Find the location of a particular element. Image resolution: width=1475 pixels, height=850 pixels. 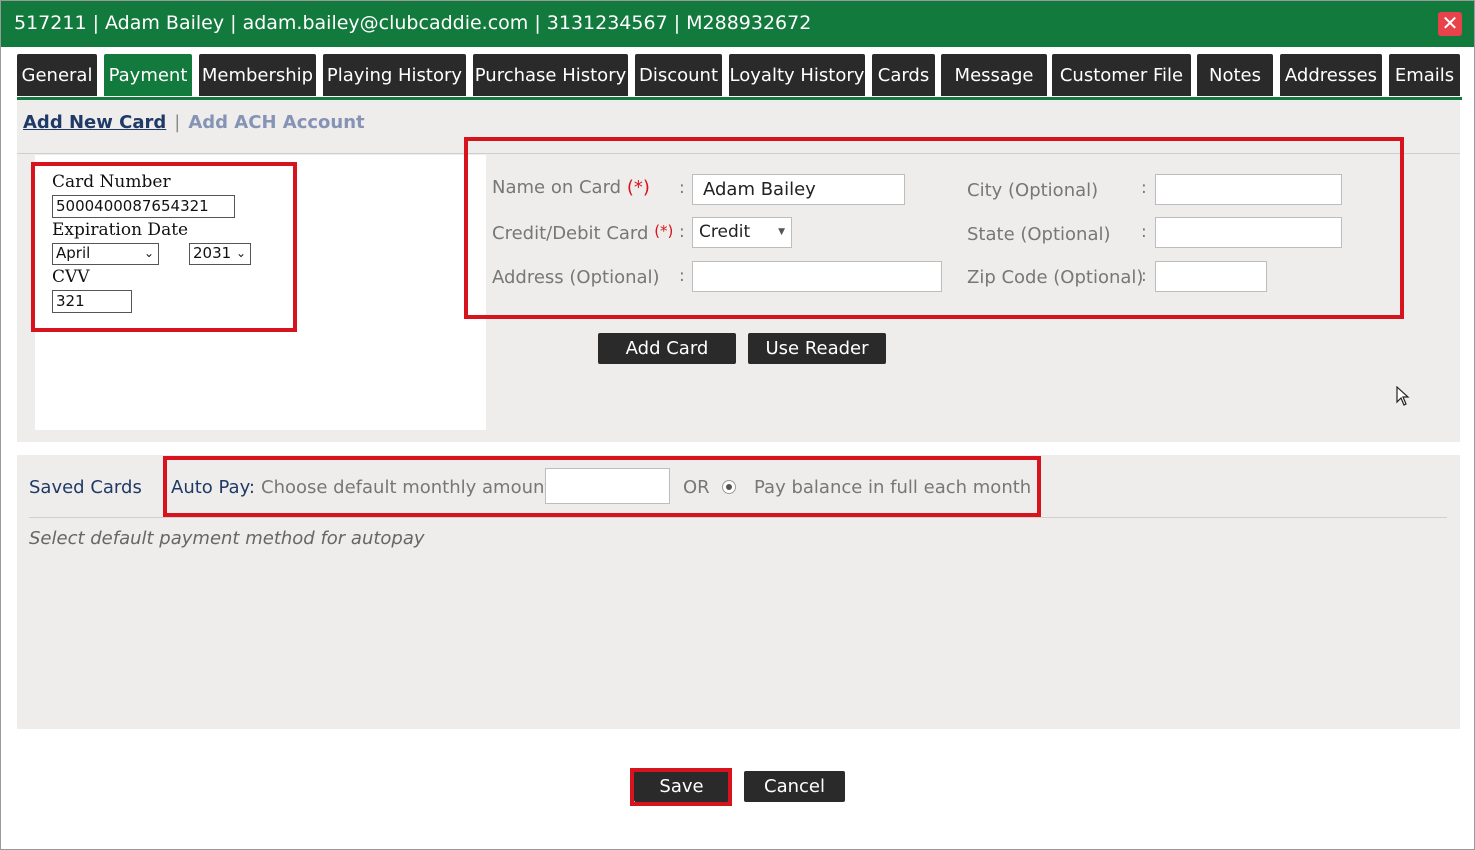

mouse-cursor-icon is located at coordinates (1403, 396).